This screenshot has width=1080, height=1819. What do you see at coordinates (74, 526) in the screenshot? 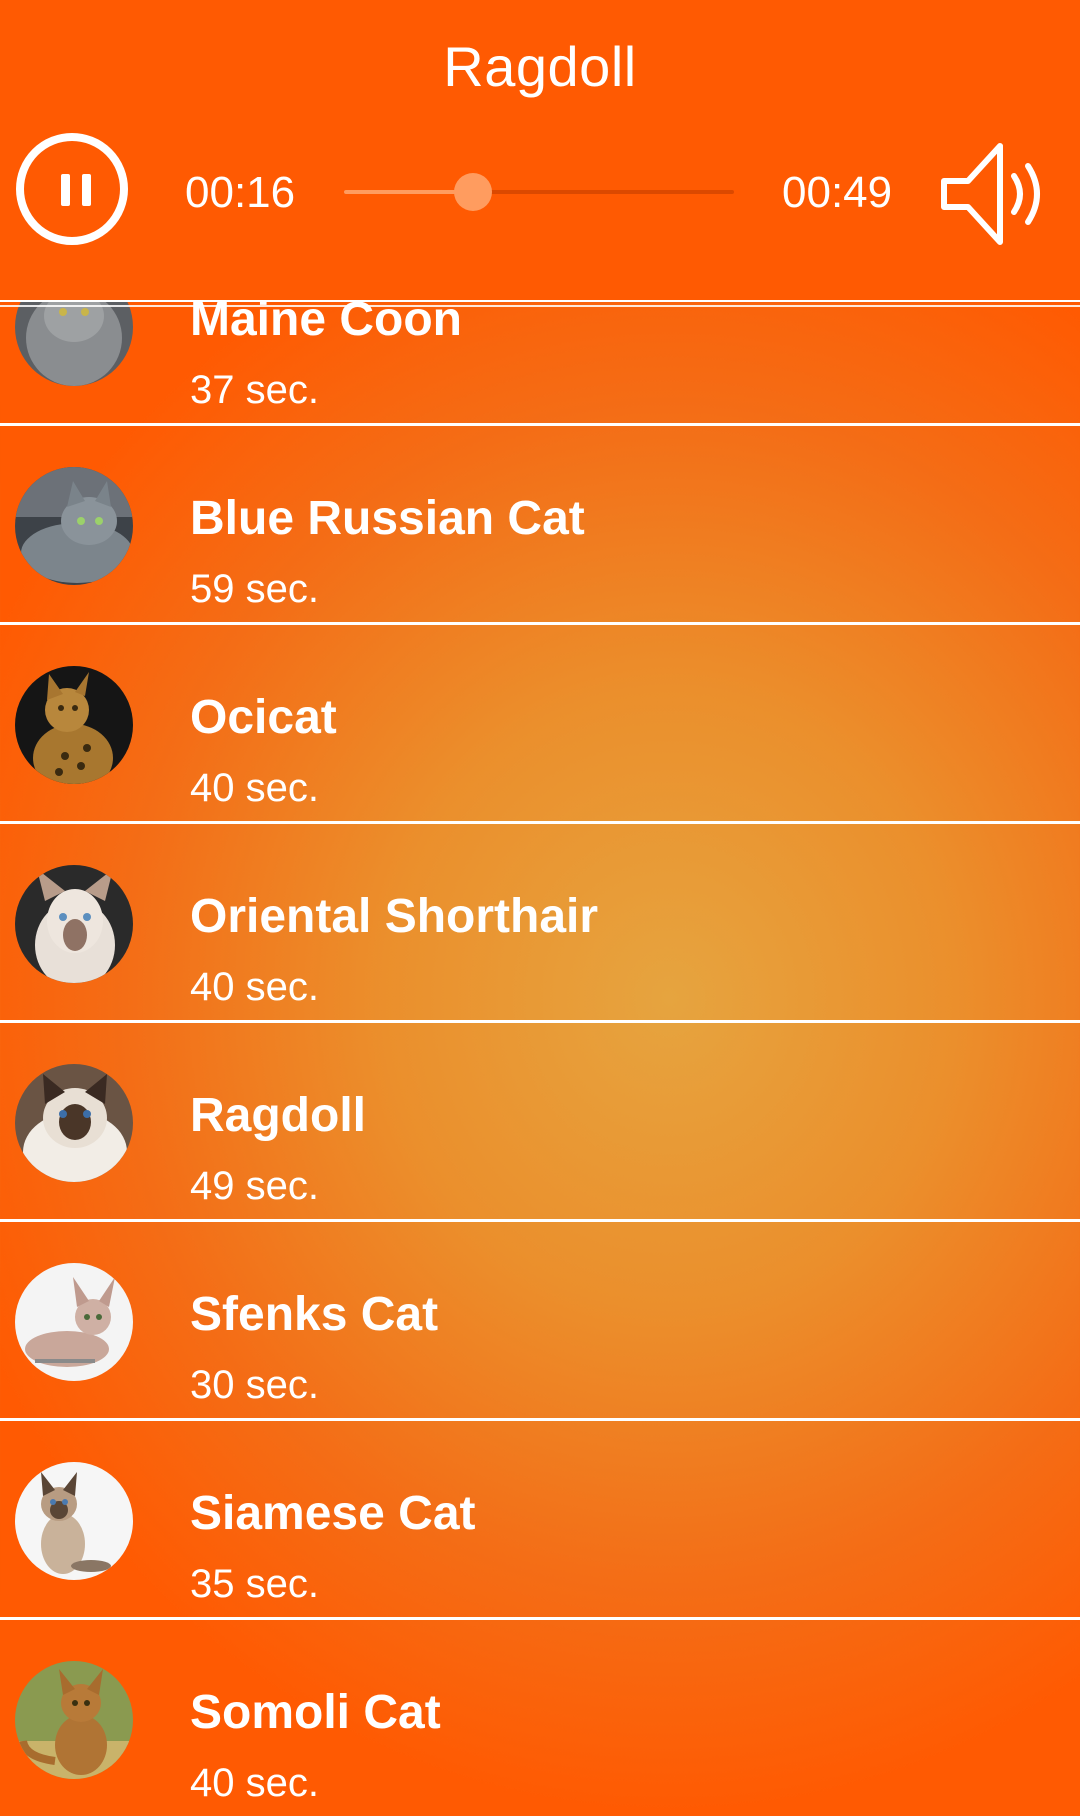
I see `cat-thumbnail-blue-russian` at bounding box center [74, 526].